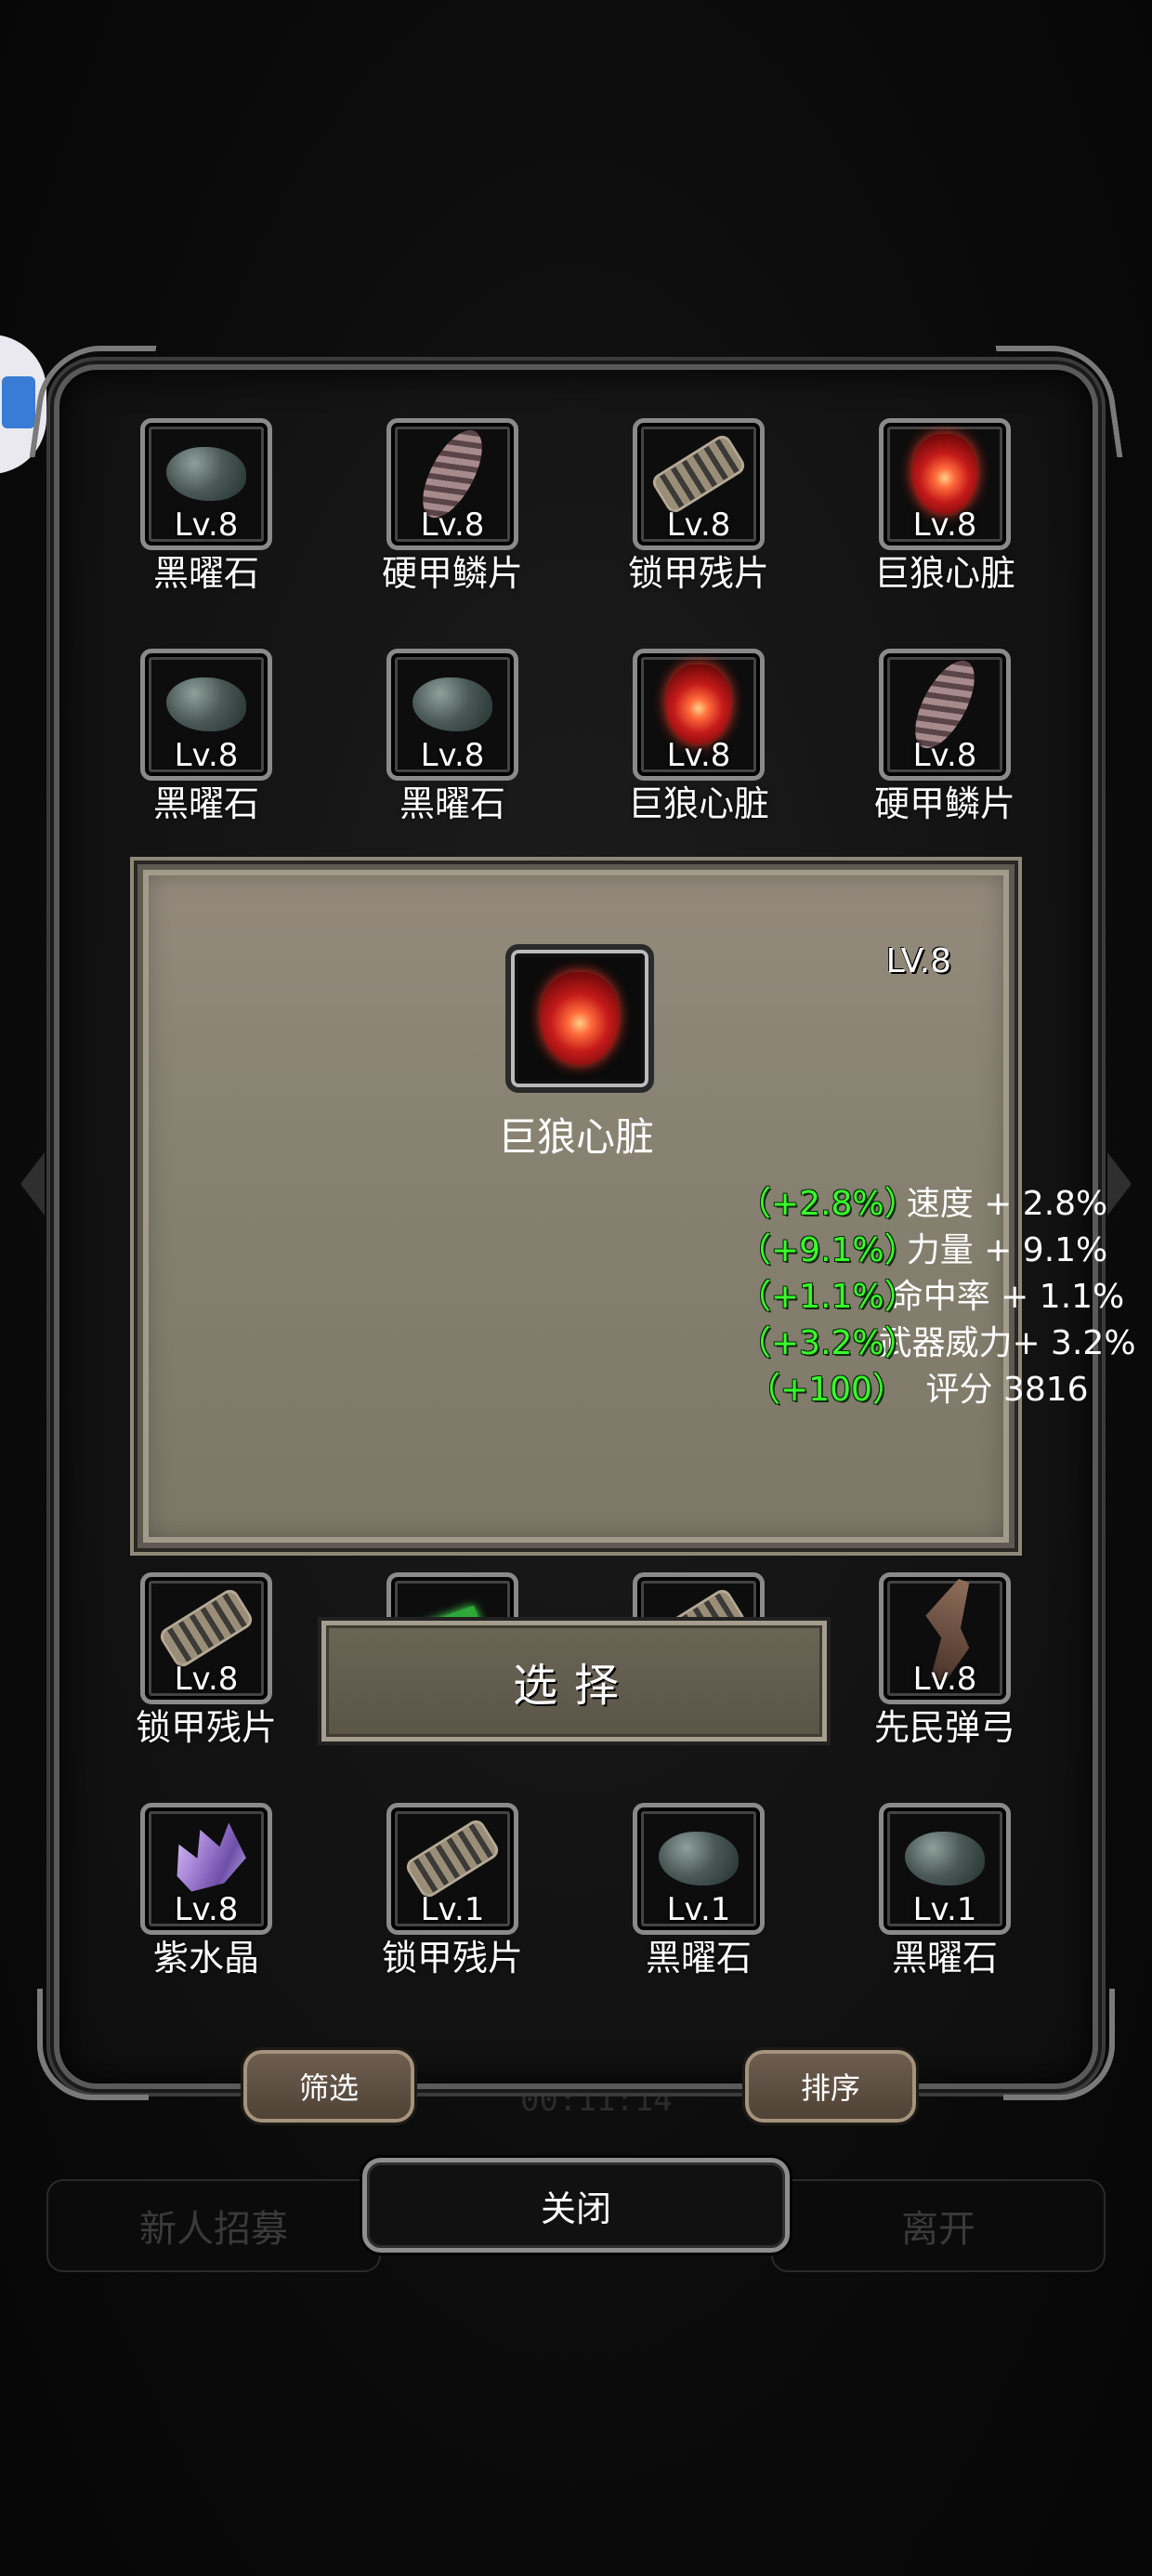 This screenshot has width=1152, height=2576. What do you see at coordinates (944, 1727) in the screenshot?
I see `item-name: 先民弹弓` at bounding box center [944, 1727].